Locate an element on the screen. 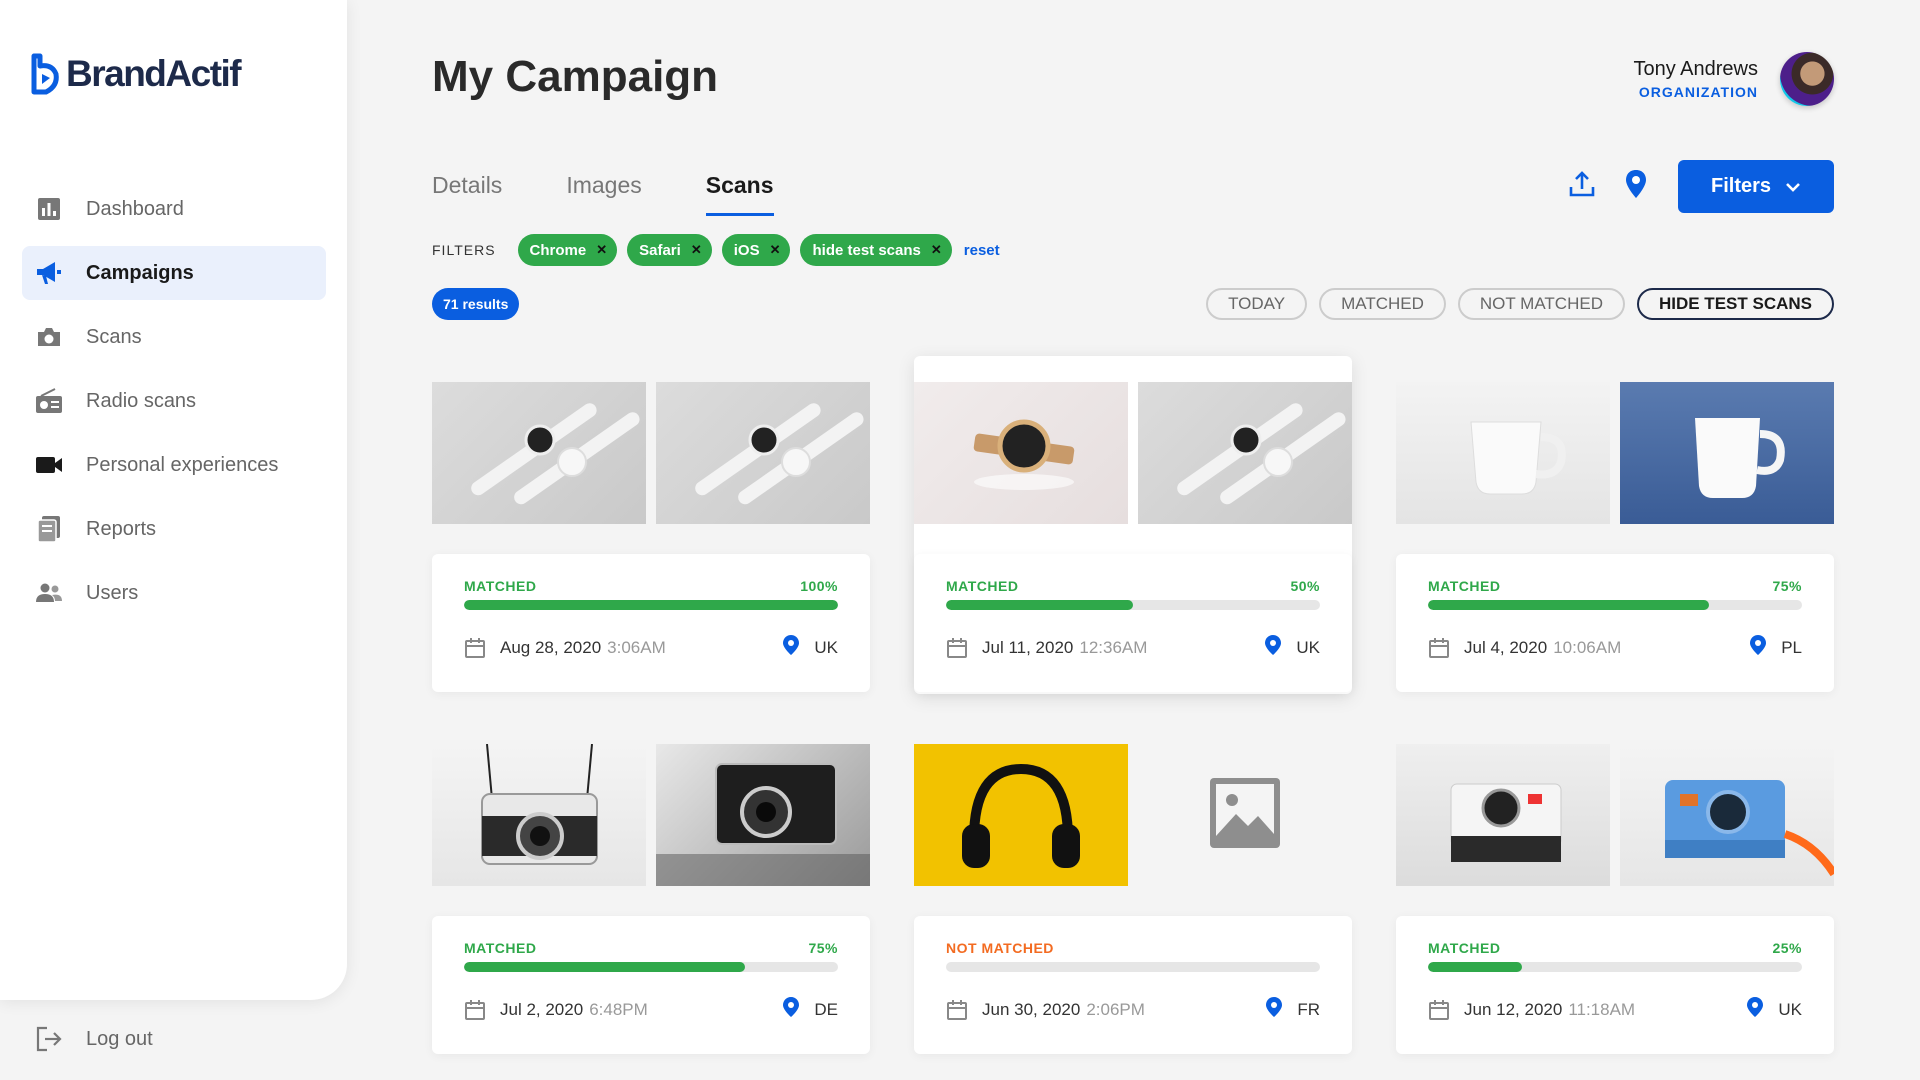 This screenshot has height=1080, width=1920. scan-date: Jul 2, 2020 is located at coordinates (542, 1009).